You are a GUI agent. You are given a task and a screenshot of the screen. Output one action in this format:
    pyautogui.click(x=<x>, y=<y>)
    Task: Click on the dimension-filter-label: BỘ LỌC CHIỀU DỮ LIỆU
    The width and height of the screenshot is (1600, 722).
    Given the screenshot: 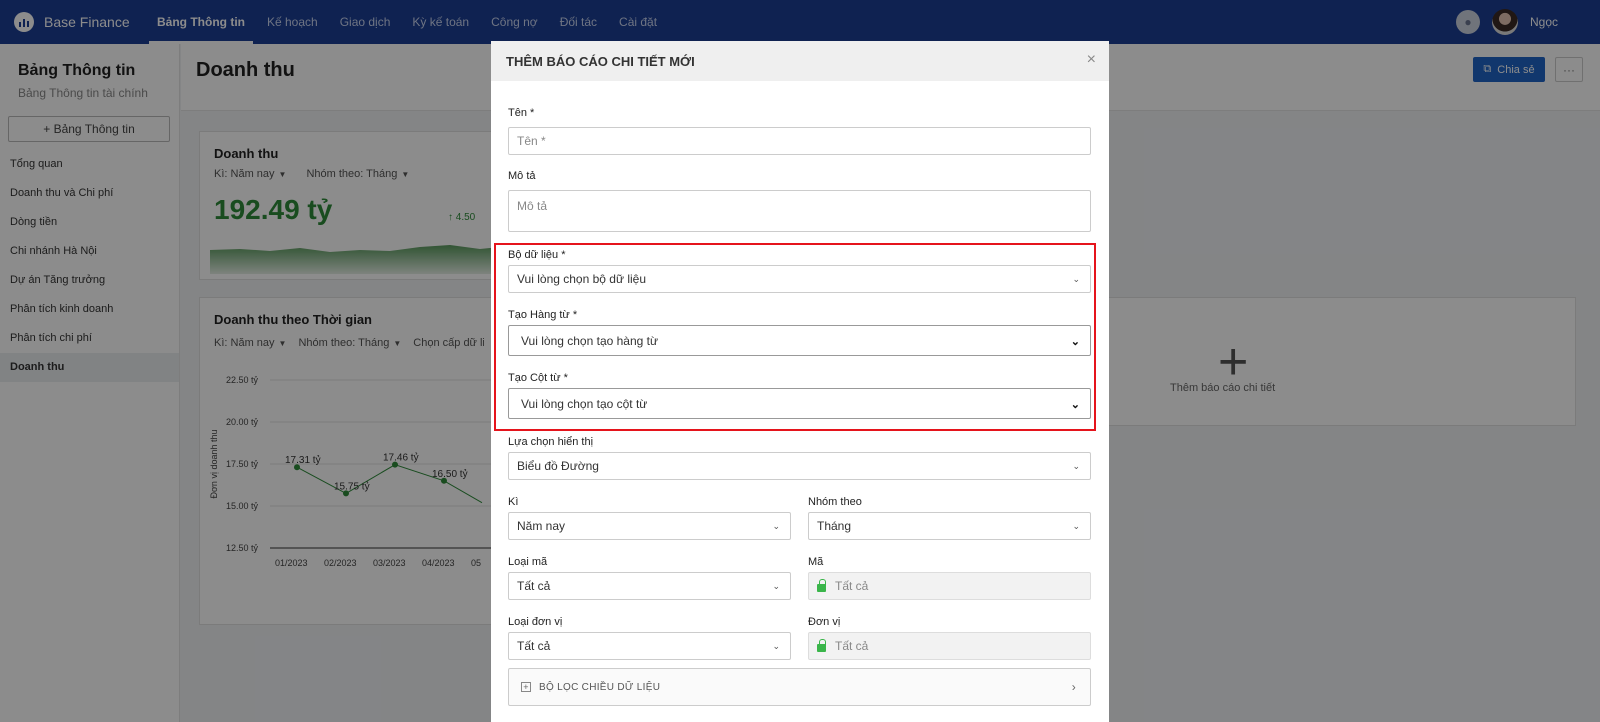 What is the action you would take?
    pyautogui.click(x=600, y=687)
    